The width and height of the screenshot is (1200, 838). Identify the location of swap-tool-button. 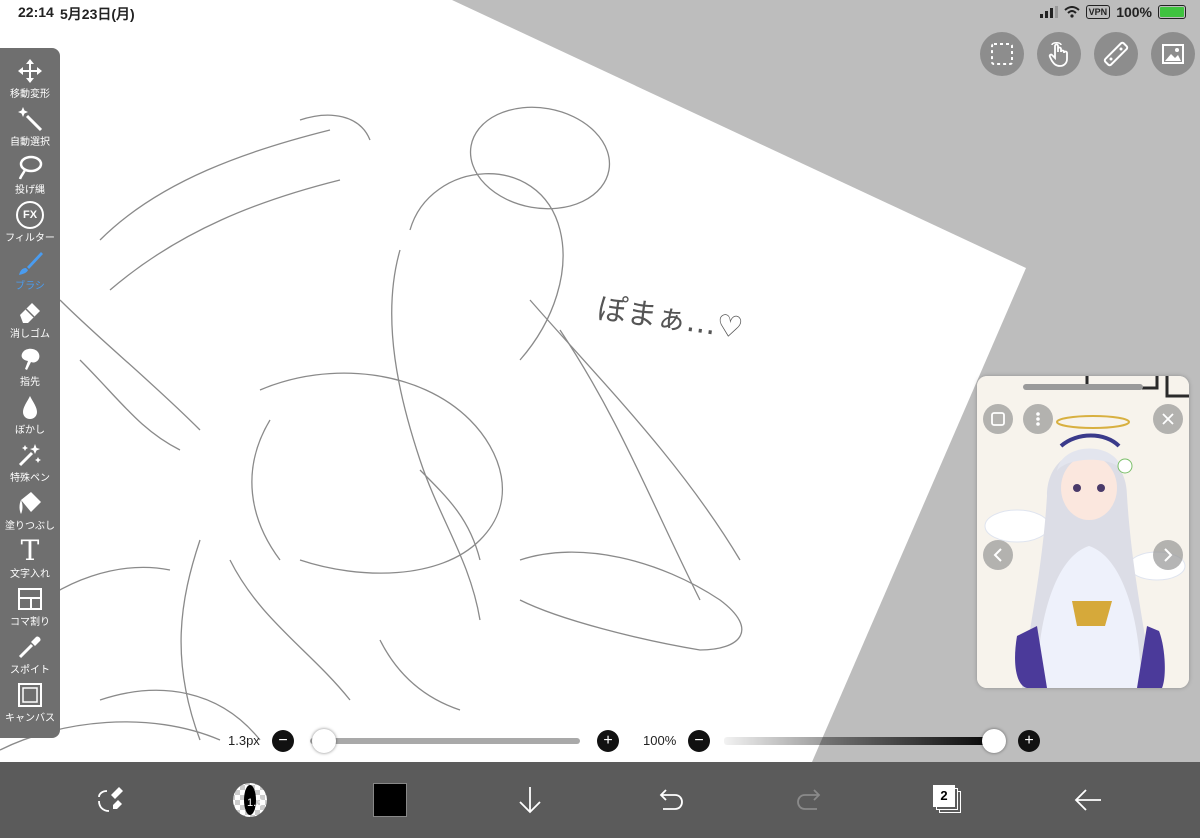
(110, 800).